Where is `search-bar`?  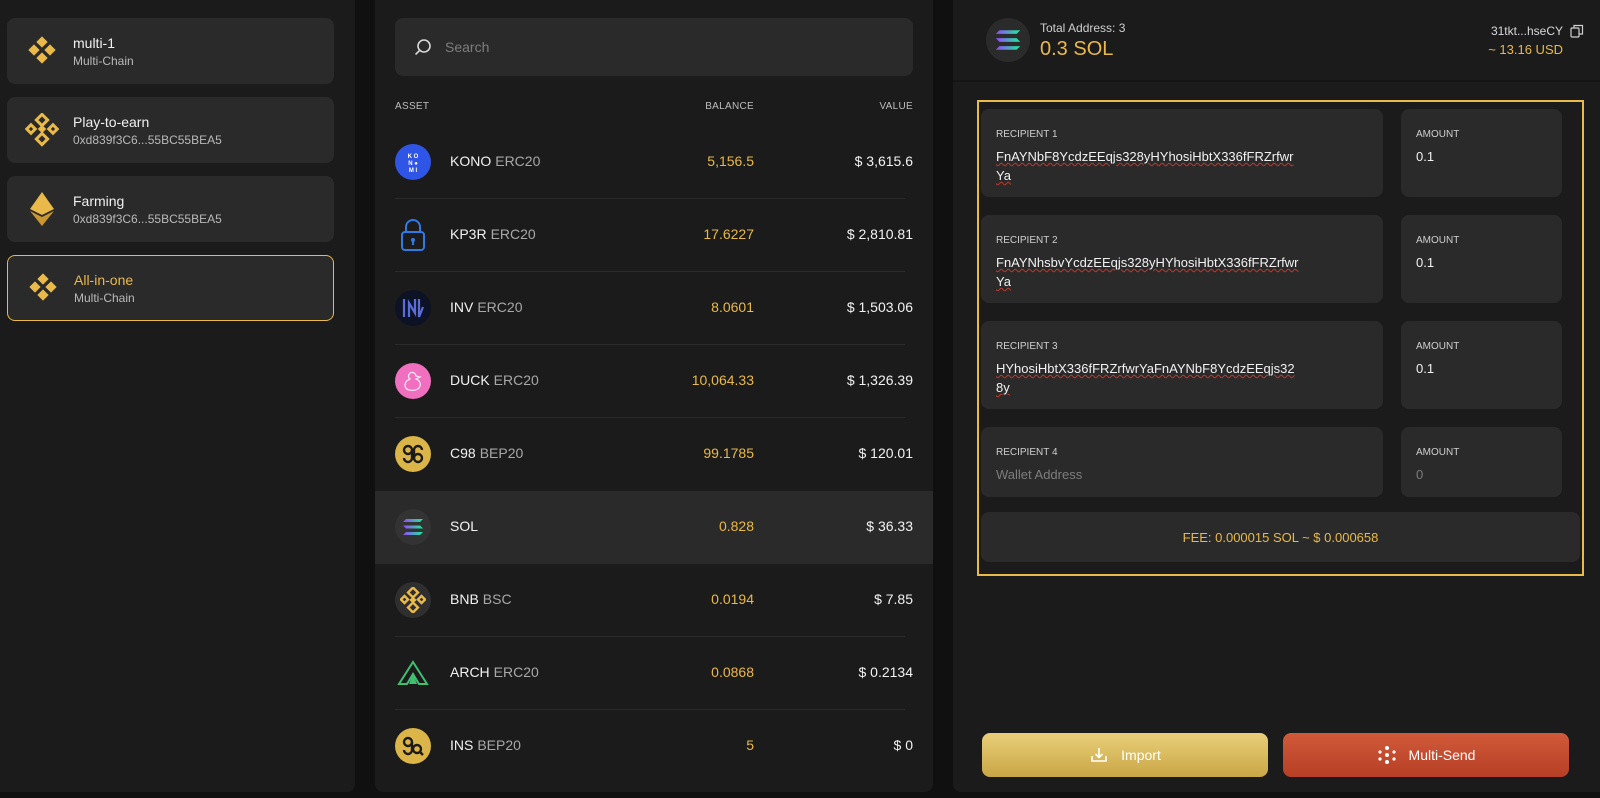
search-bar is located at coordinates (654, 47).